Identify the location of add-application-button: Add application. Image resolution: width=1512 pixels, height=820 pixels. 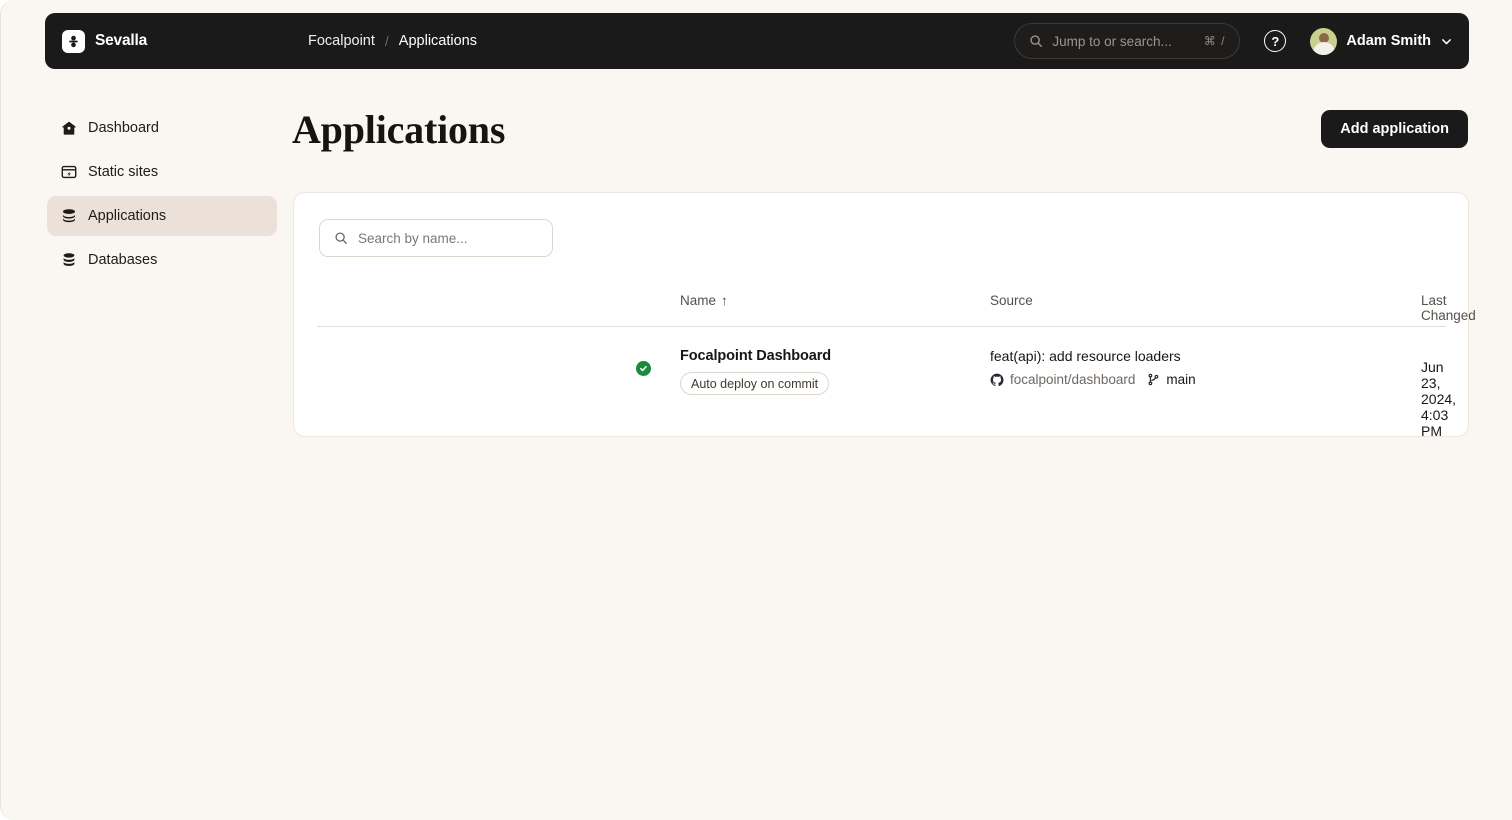
(1394, 129).